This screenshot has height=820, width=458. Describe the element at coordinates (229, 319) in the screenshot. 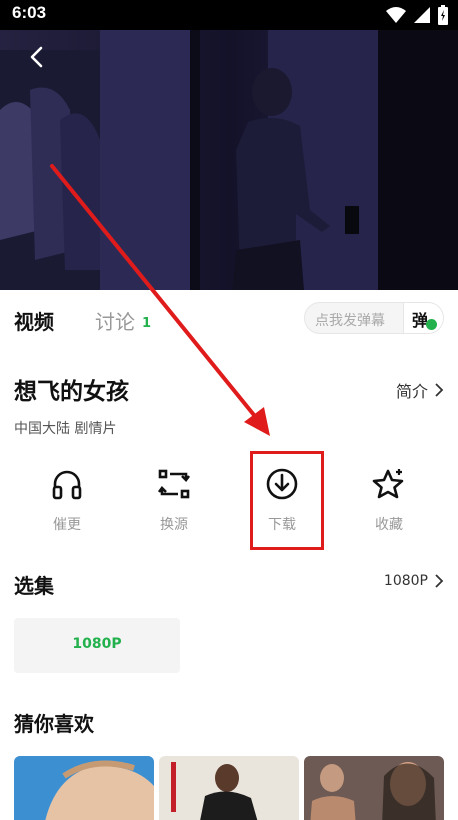

I see `tab-bar: 视频 讨论 1 点我发弹幕 弹` at that location.